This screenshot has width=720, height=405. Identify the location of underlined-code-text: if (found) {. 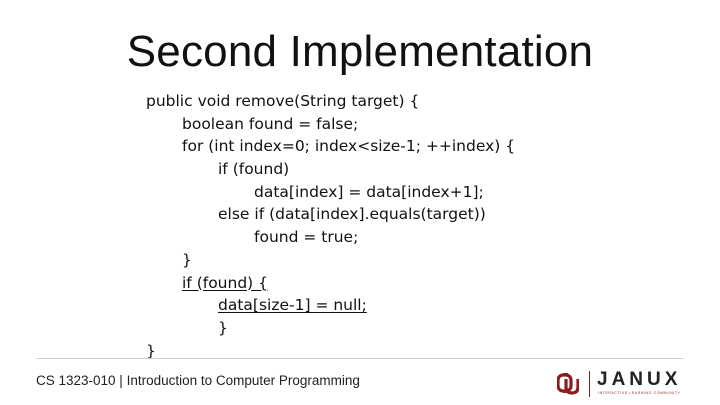
(225, 282).